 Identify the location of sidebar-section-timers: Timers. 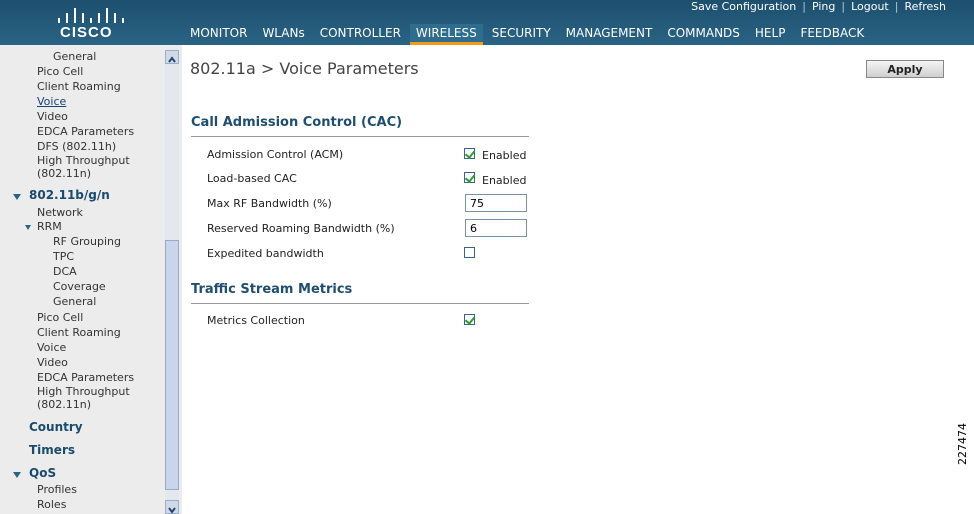
(52, 450).